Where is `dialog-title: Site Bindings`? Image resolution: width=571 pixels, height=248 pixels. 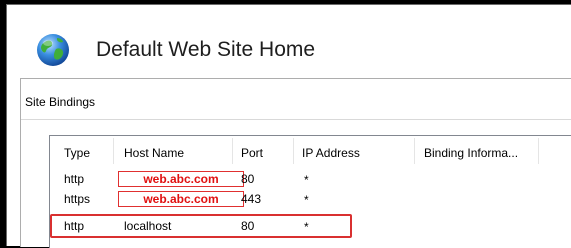 dialog-title: Site Bindings is located at coordinates (60, 102).